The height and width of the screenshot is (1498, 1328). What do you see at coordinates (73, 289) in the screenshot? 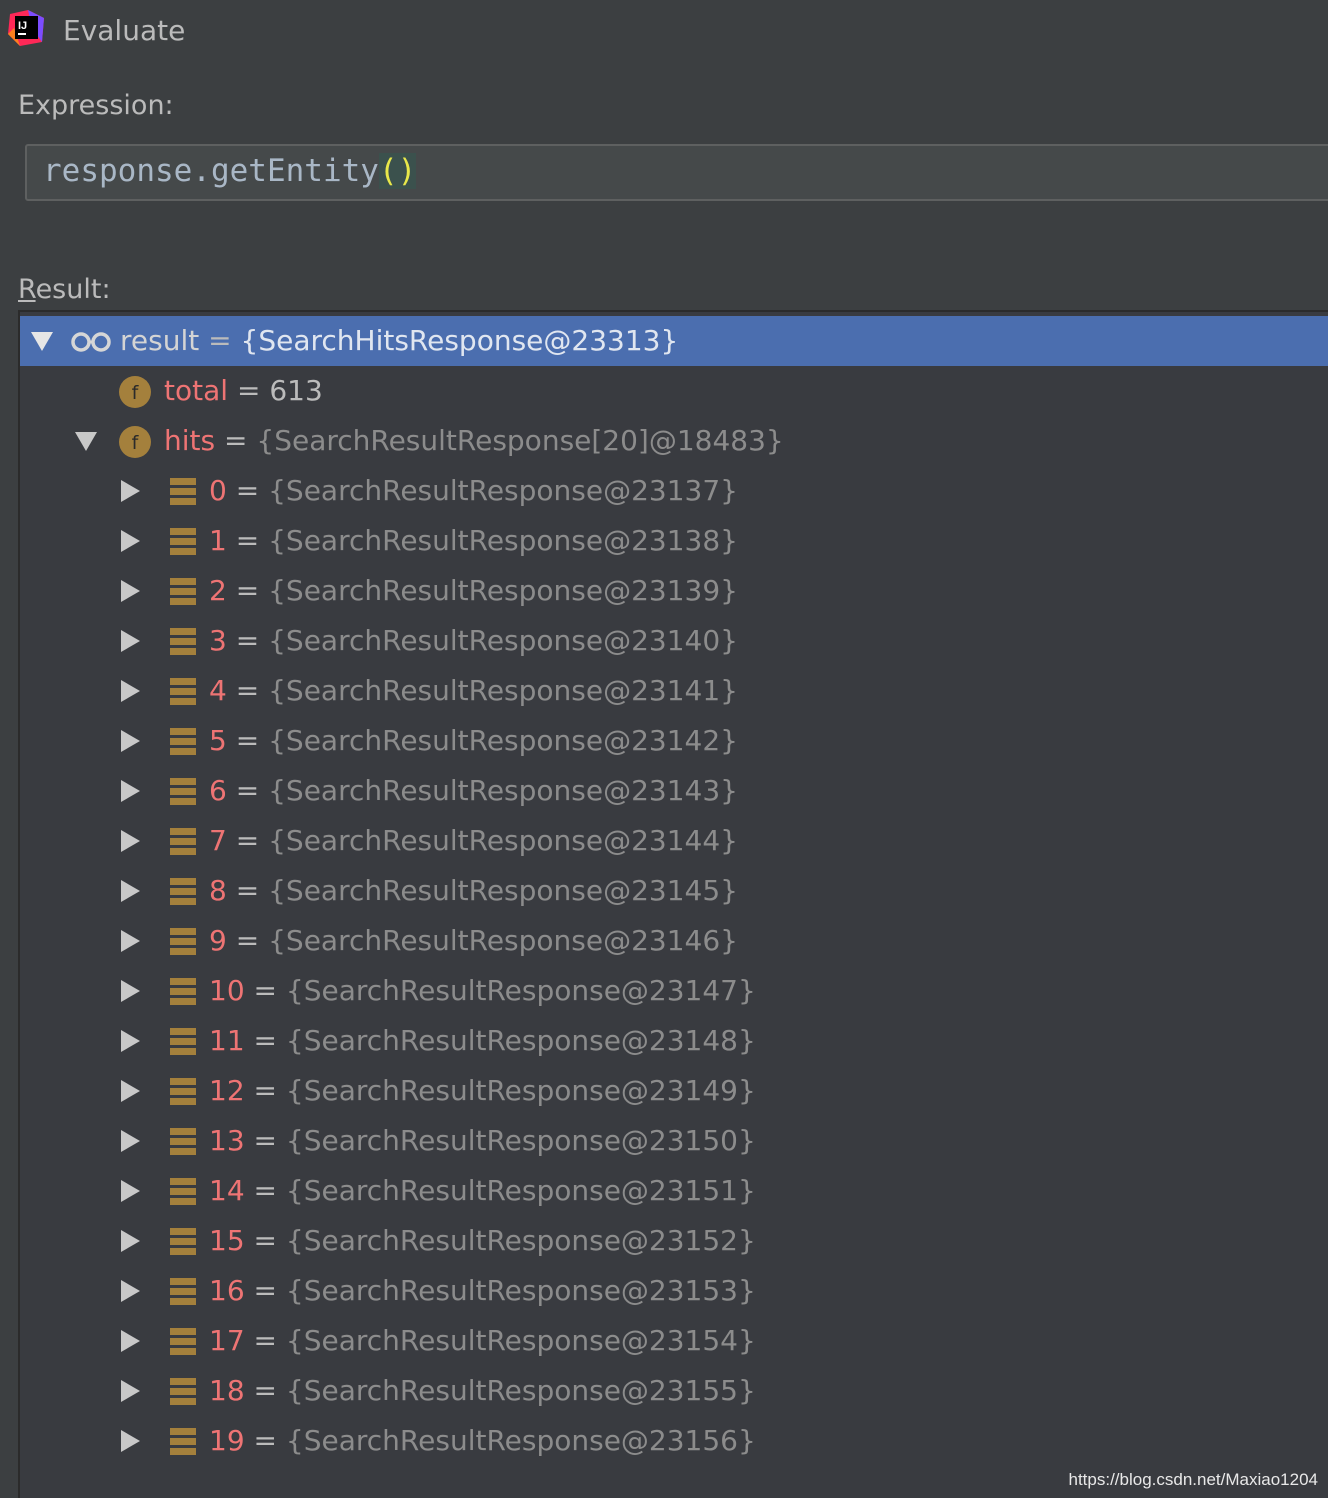
I see `result-label-text: esult:` at bounding box center [73, 289].